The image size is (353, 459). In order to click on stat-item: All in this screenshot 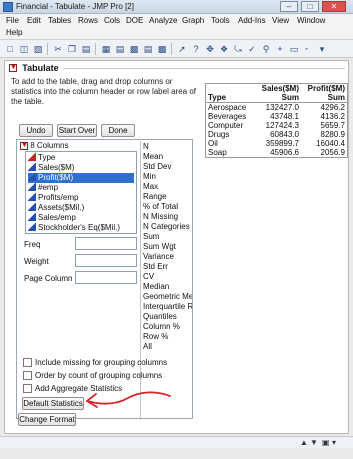, I will do `click(147, 347)`.